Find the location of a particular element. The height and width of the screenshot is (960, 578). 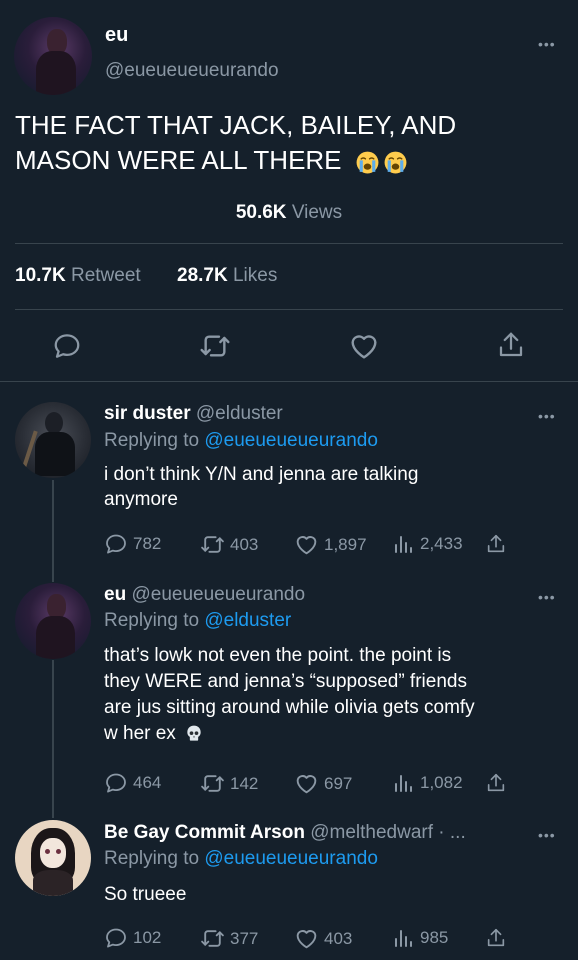

retweet-count: 403 is located at coordinates (244, 544).